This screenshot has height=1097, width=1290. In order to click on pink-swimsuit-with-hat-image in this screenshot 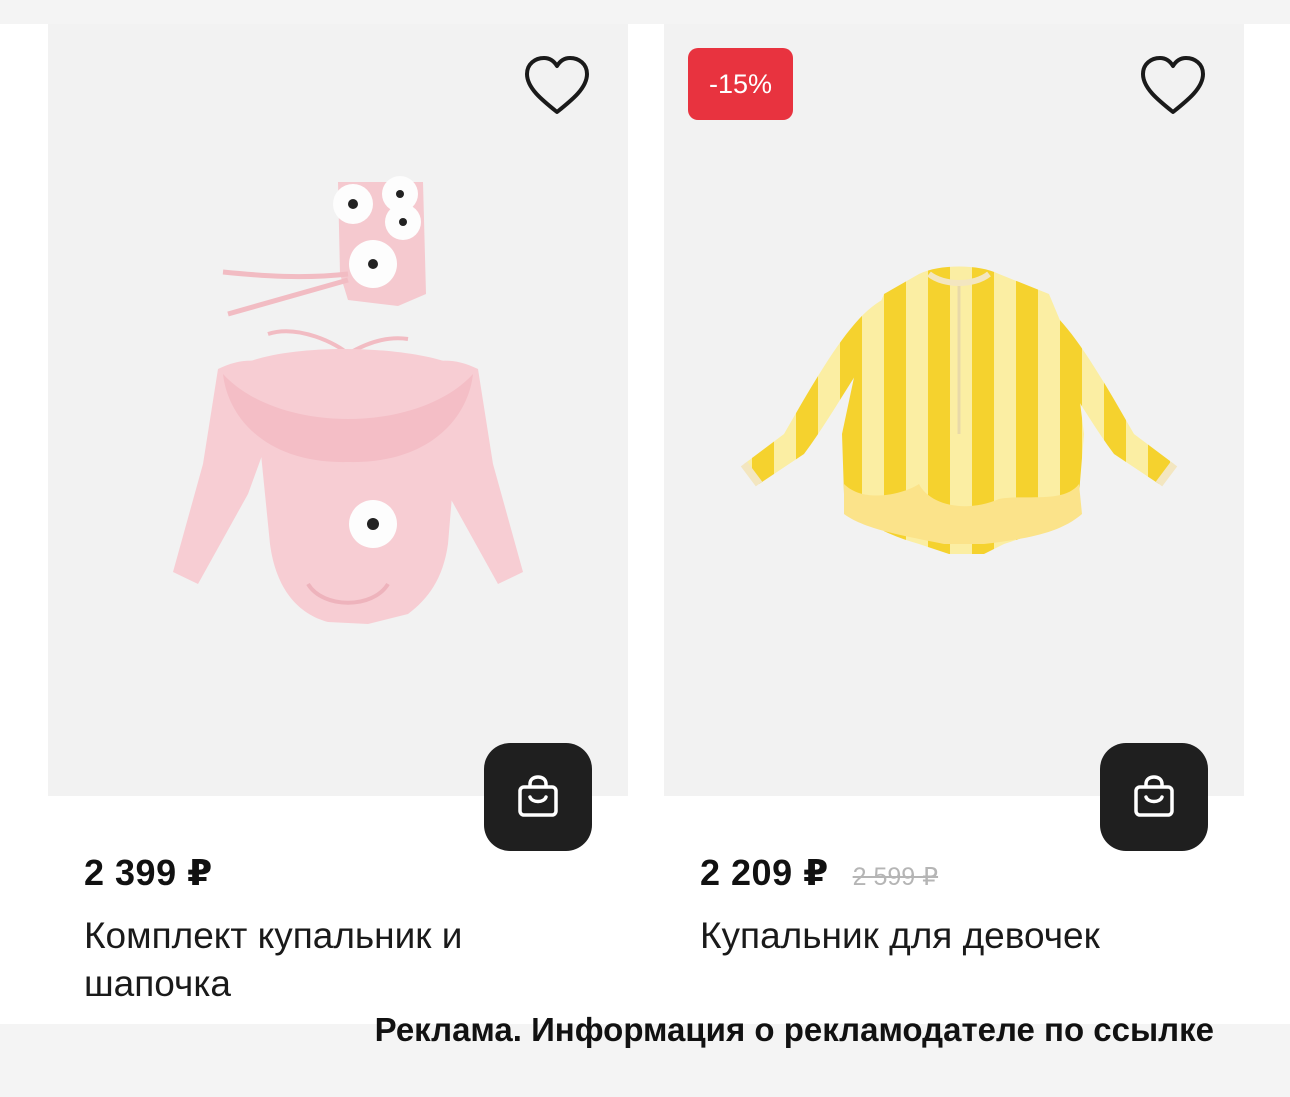, I will do `click(348, 400)`.